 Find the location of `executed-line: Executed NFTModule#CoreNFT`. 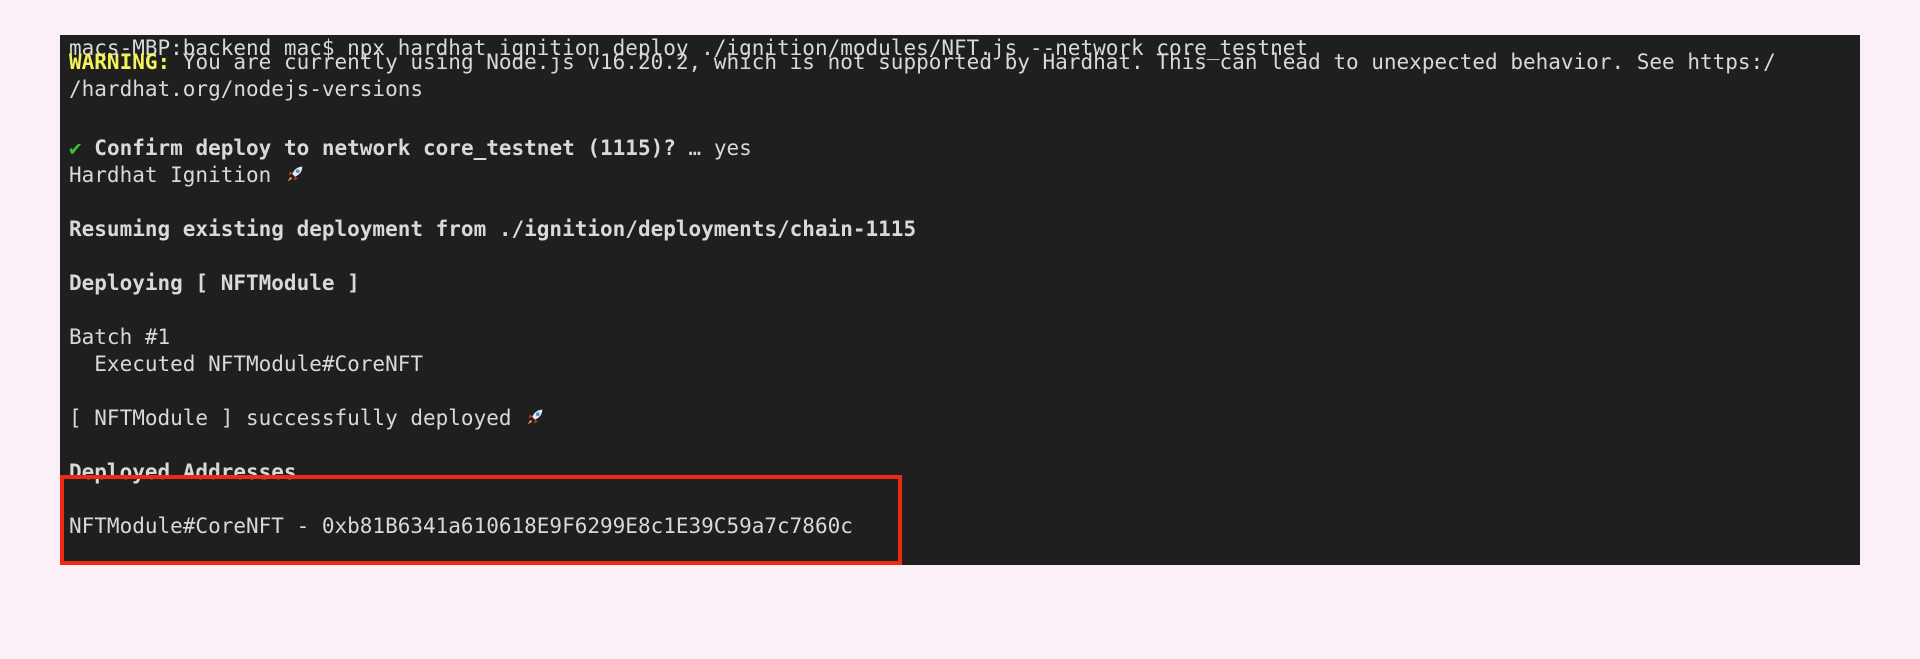

executed-line: Executed NFTModule#CoreNFT is located at coordinates (246, 364).